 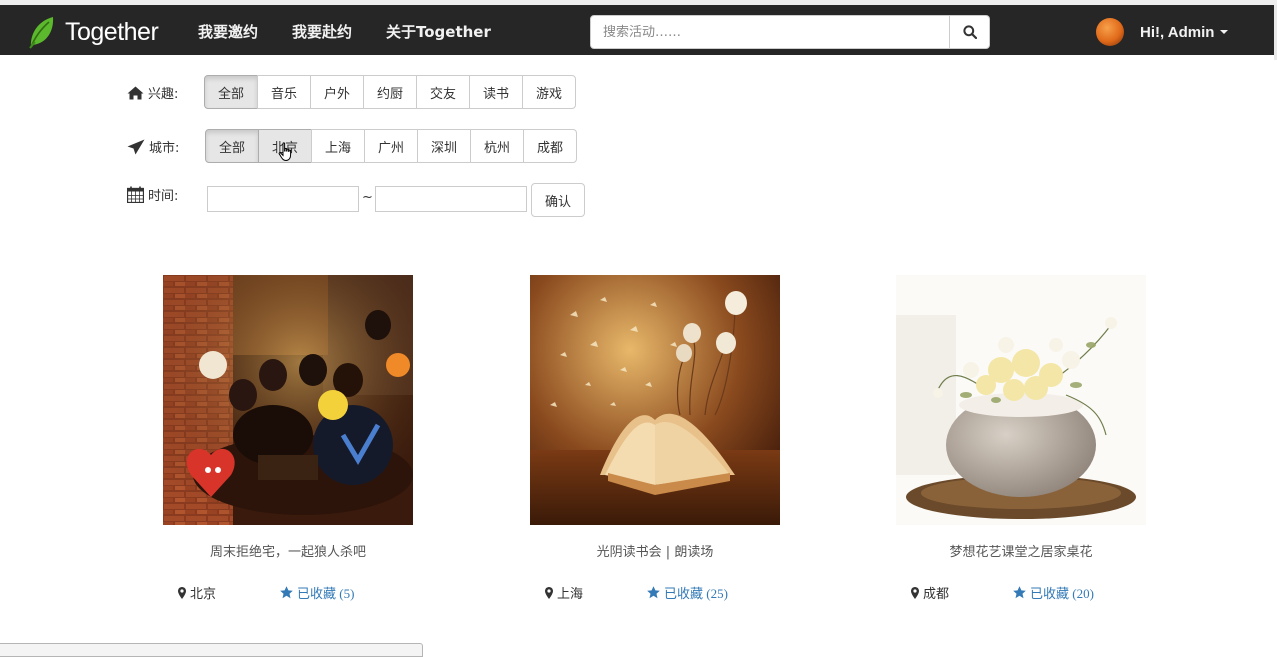 I want to click on interest-filter: 全部 音乐 户外 约厨 交友 读书 游戏, so click(x=390, y=92).